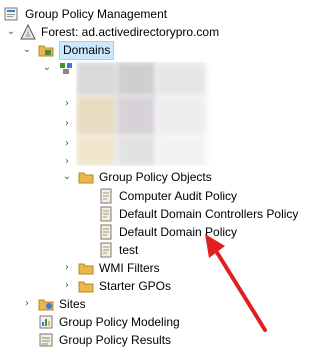 The height and width of the screenshot is (363, 331). I want to click on tree-domains: Domains, so click(76, 50).